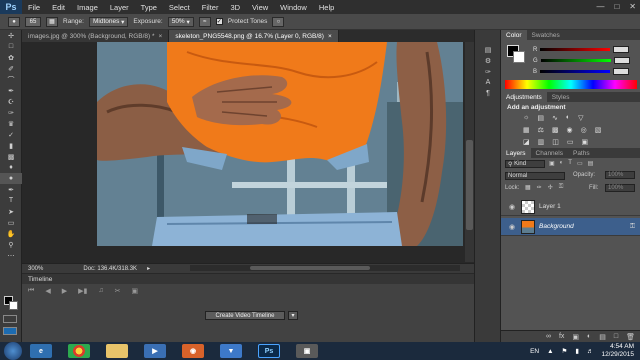  I want to click on invert-icon: ◪, so click(526, 142).